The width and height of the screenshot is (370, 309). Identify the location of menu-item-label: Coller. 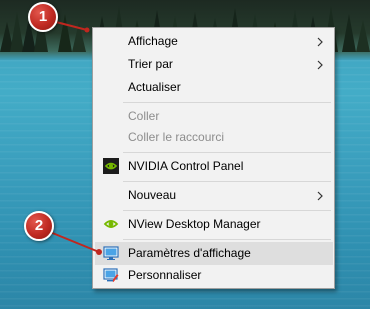
(144, 116).